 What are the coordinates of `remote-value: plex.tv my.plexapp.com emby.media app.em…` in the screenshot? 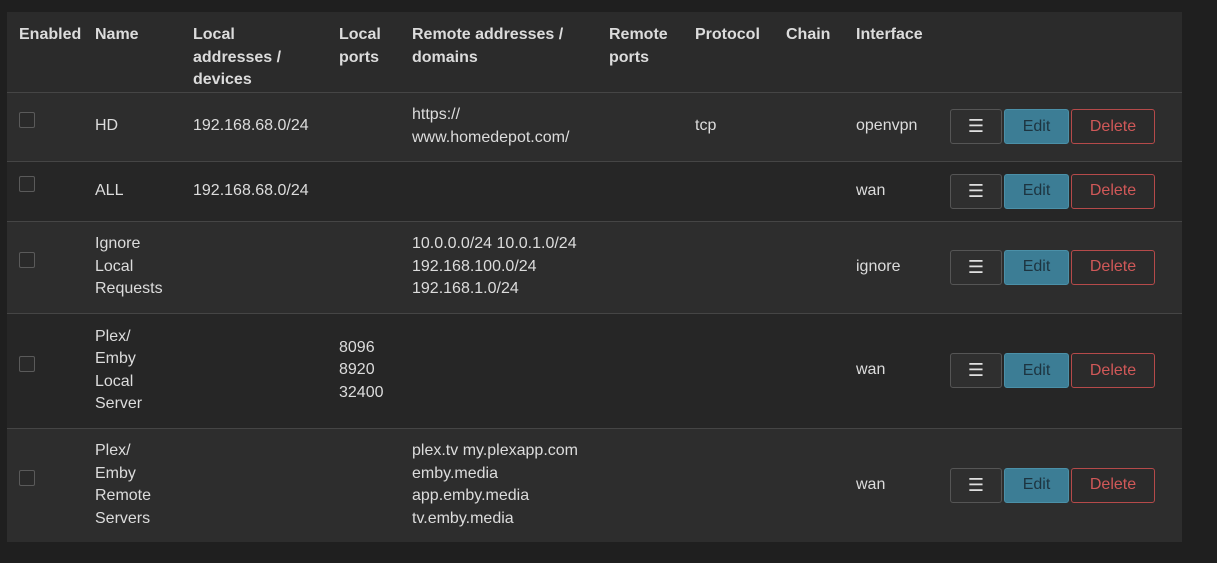 It's located at (495, 484).